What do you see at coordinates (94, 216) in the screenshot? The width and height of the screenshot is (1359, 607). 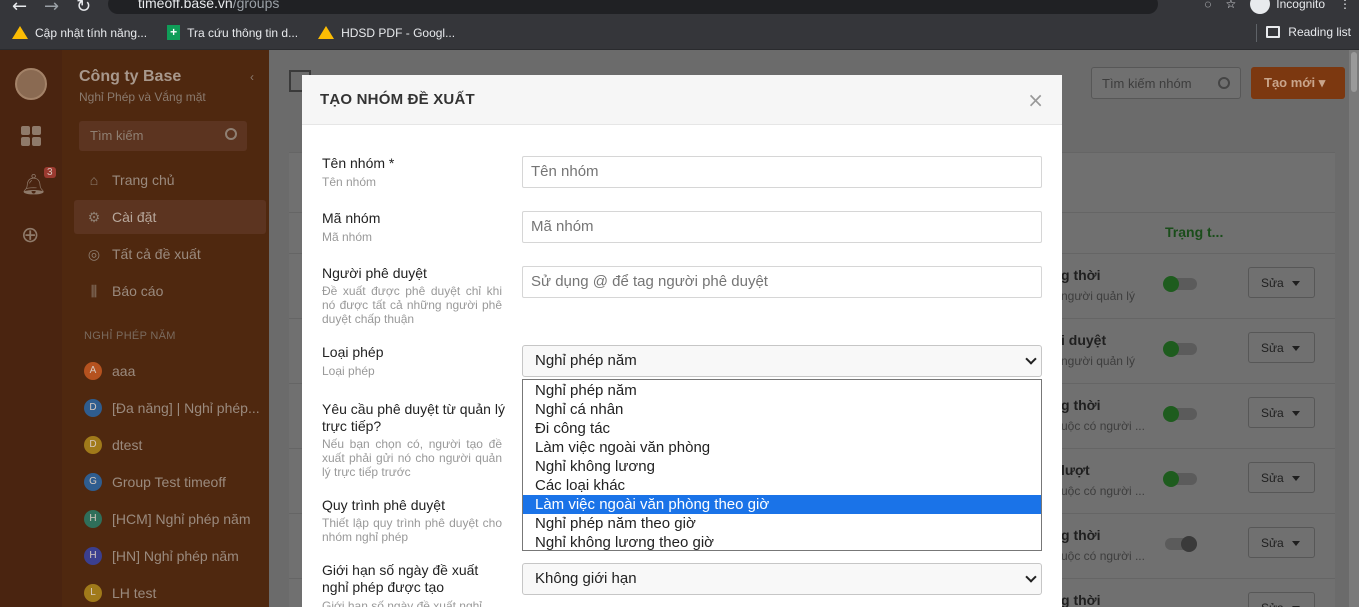 I see `gear-icon: ⚙` at bounding box center [94, 216].